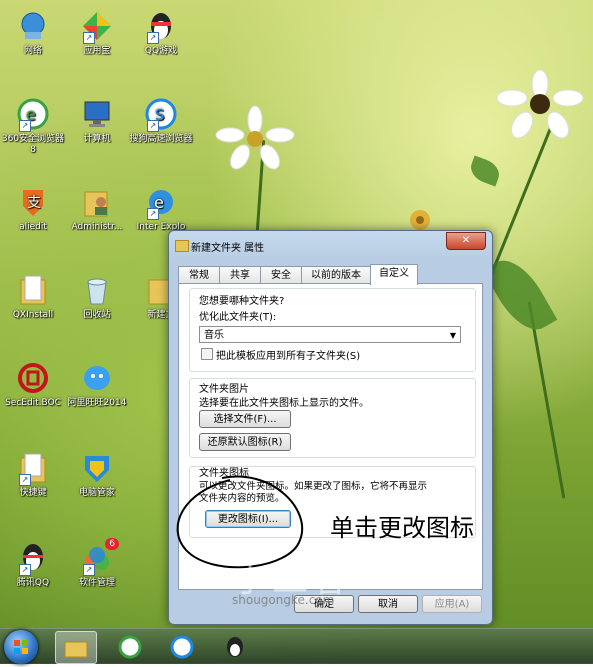  I want to click on software-manager-icon: 6 ↗, so click(100, 557).